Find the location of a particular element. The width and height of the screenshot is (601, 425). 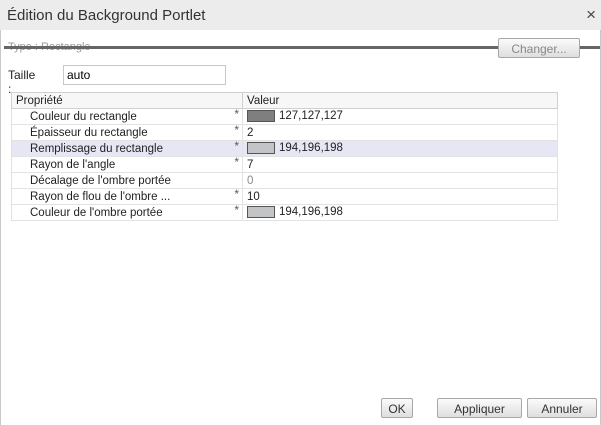

property-grid-header: Propriété Valeur is located at coordinates (284, 100).